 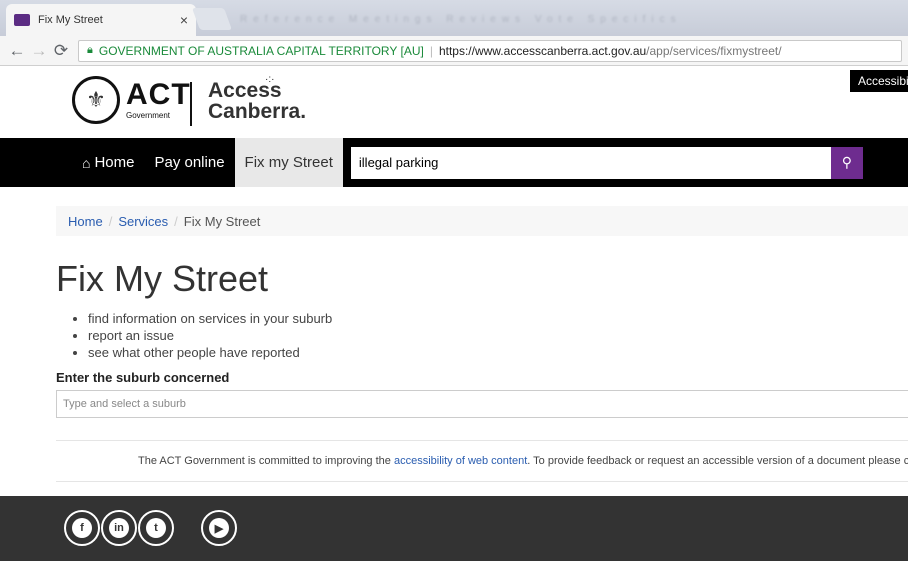 I want to click on nav-fix-my-street: Fix my Street, so click(x=288, y=162).